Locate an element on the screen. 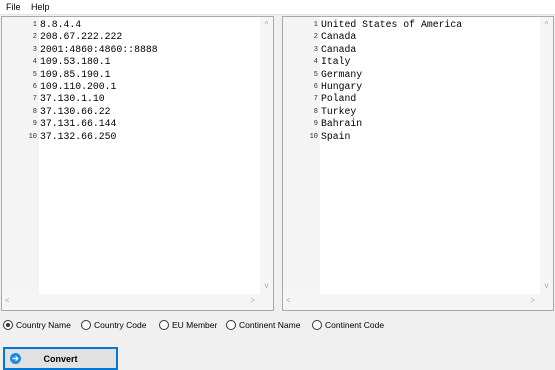  text-line: 37.131.66.144 is located at coordinates (78, 124).